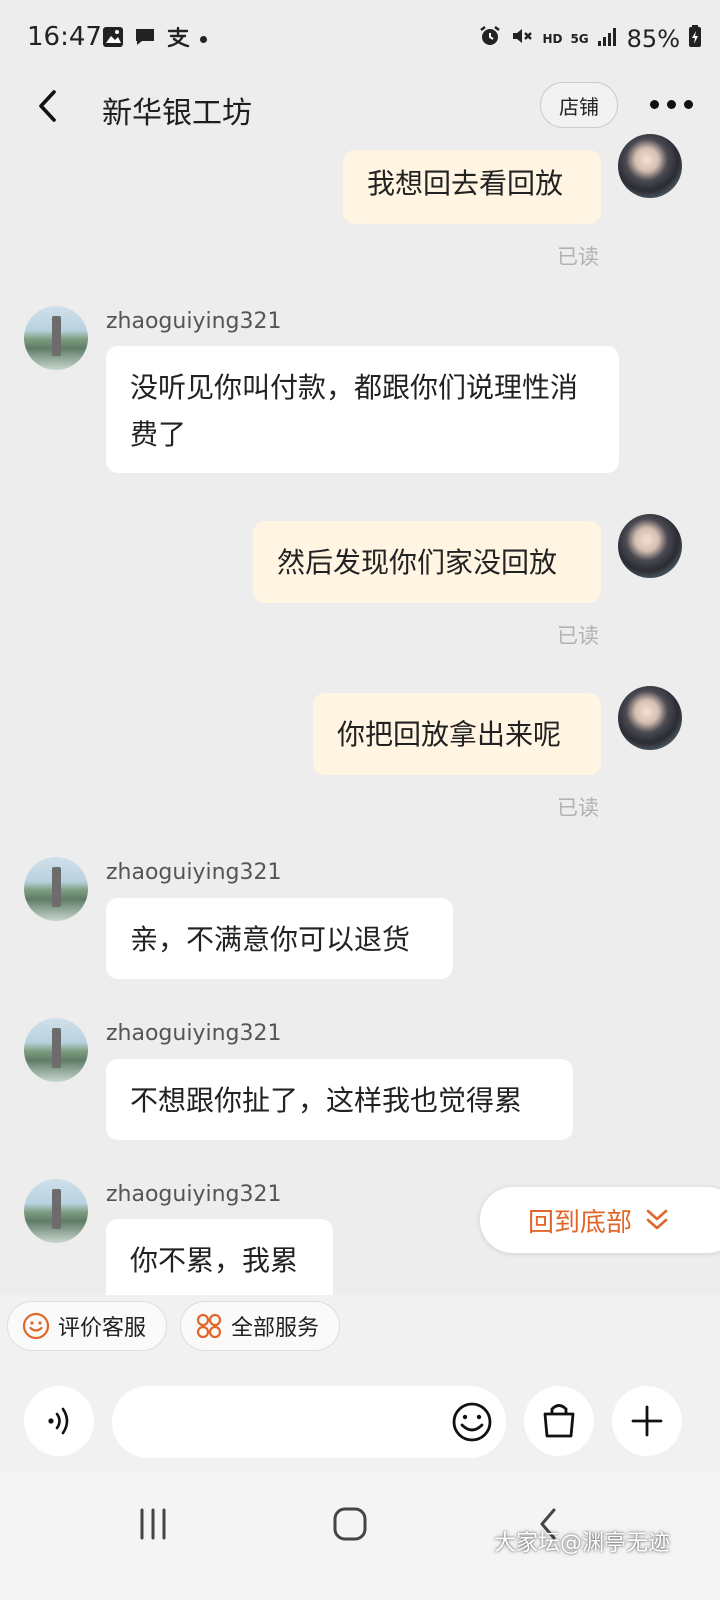 The width and height of the screenshot is (720, 1600). What do you see at coordinates (490, 39) in the screenshot?
I see `alarm-icon` at bounding box center [490, 39].